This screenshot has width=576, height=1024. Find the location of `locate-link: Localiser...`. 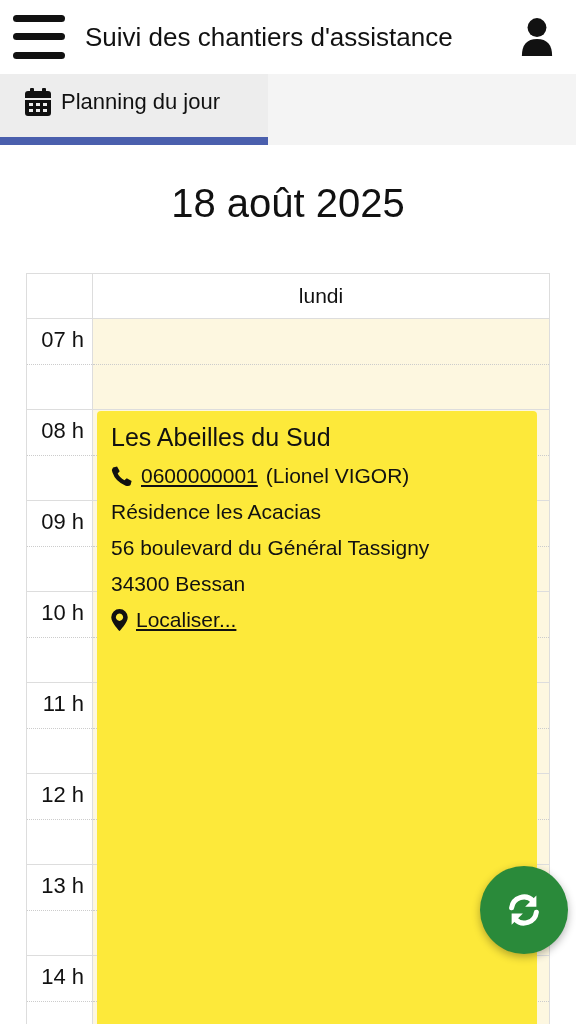

locate-link: Localiser... is located at coordinates (186, 620).